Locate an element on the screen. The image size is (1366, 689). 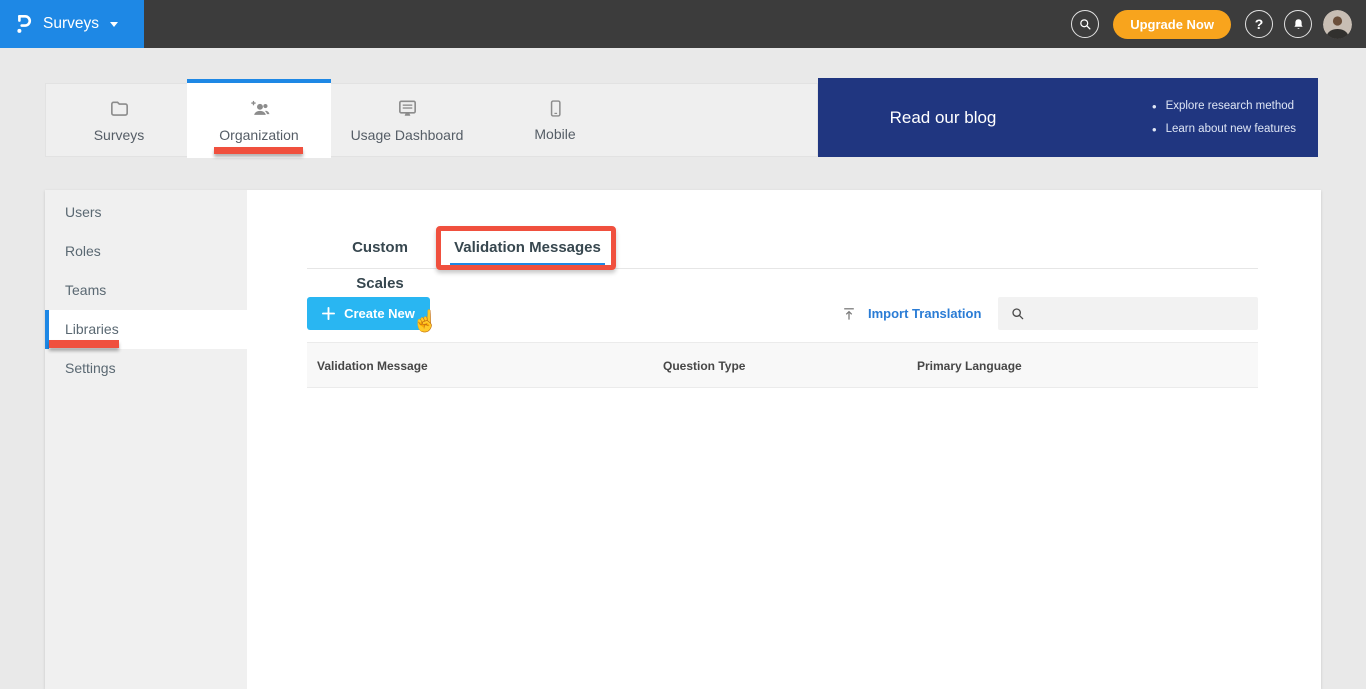
nav-tab-label: Organization is located at coordinates (259, 135).